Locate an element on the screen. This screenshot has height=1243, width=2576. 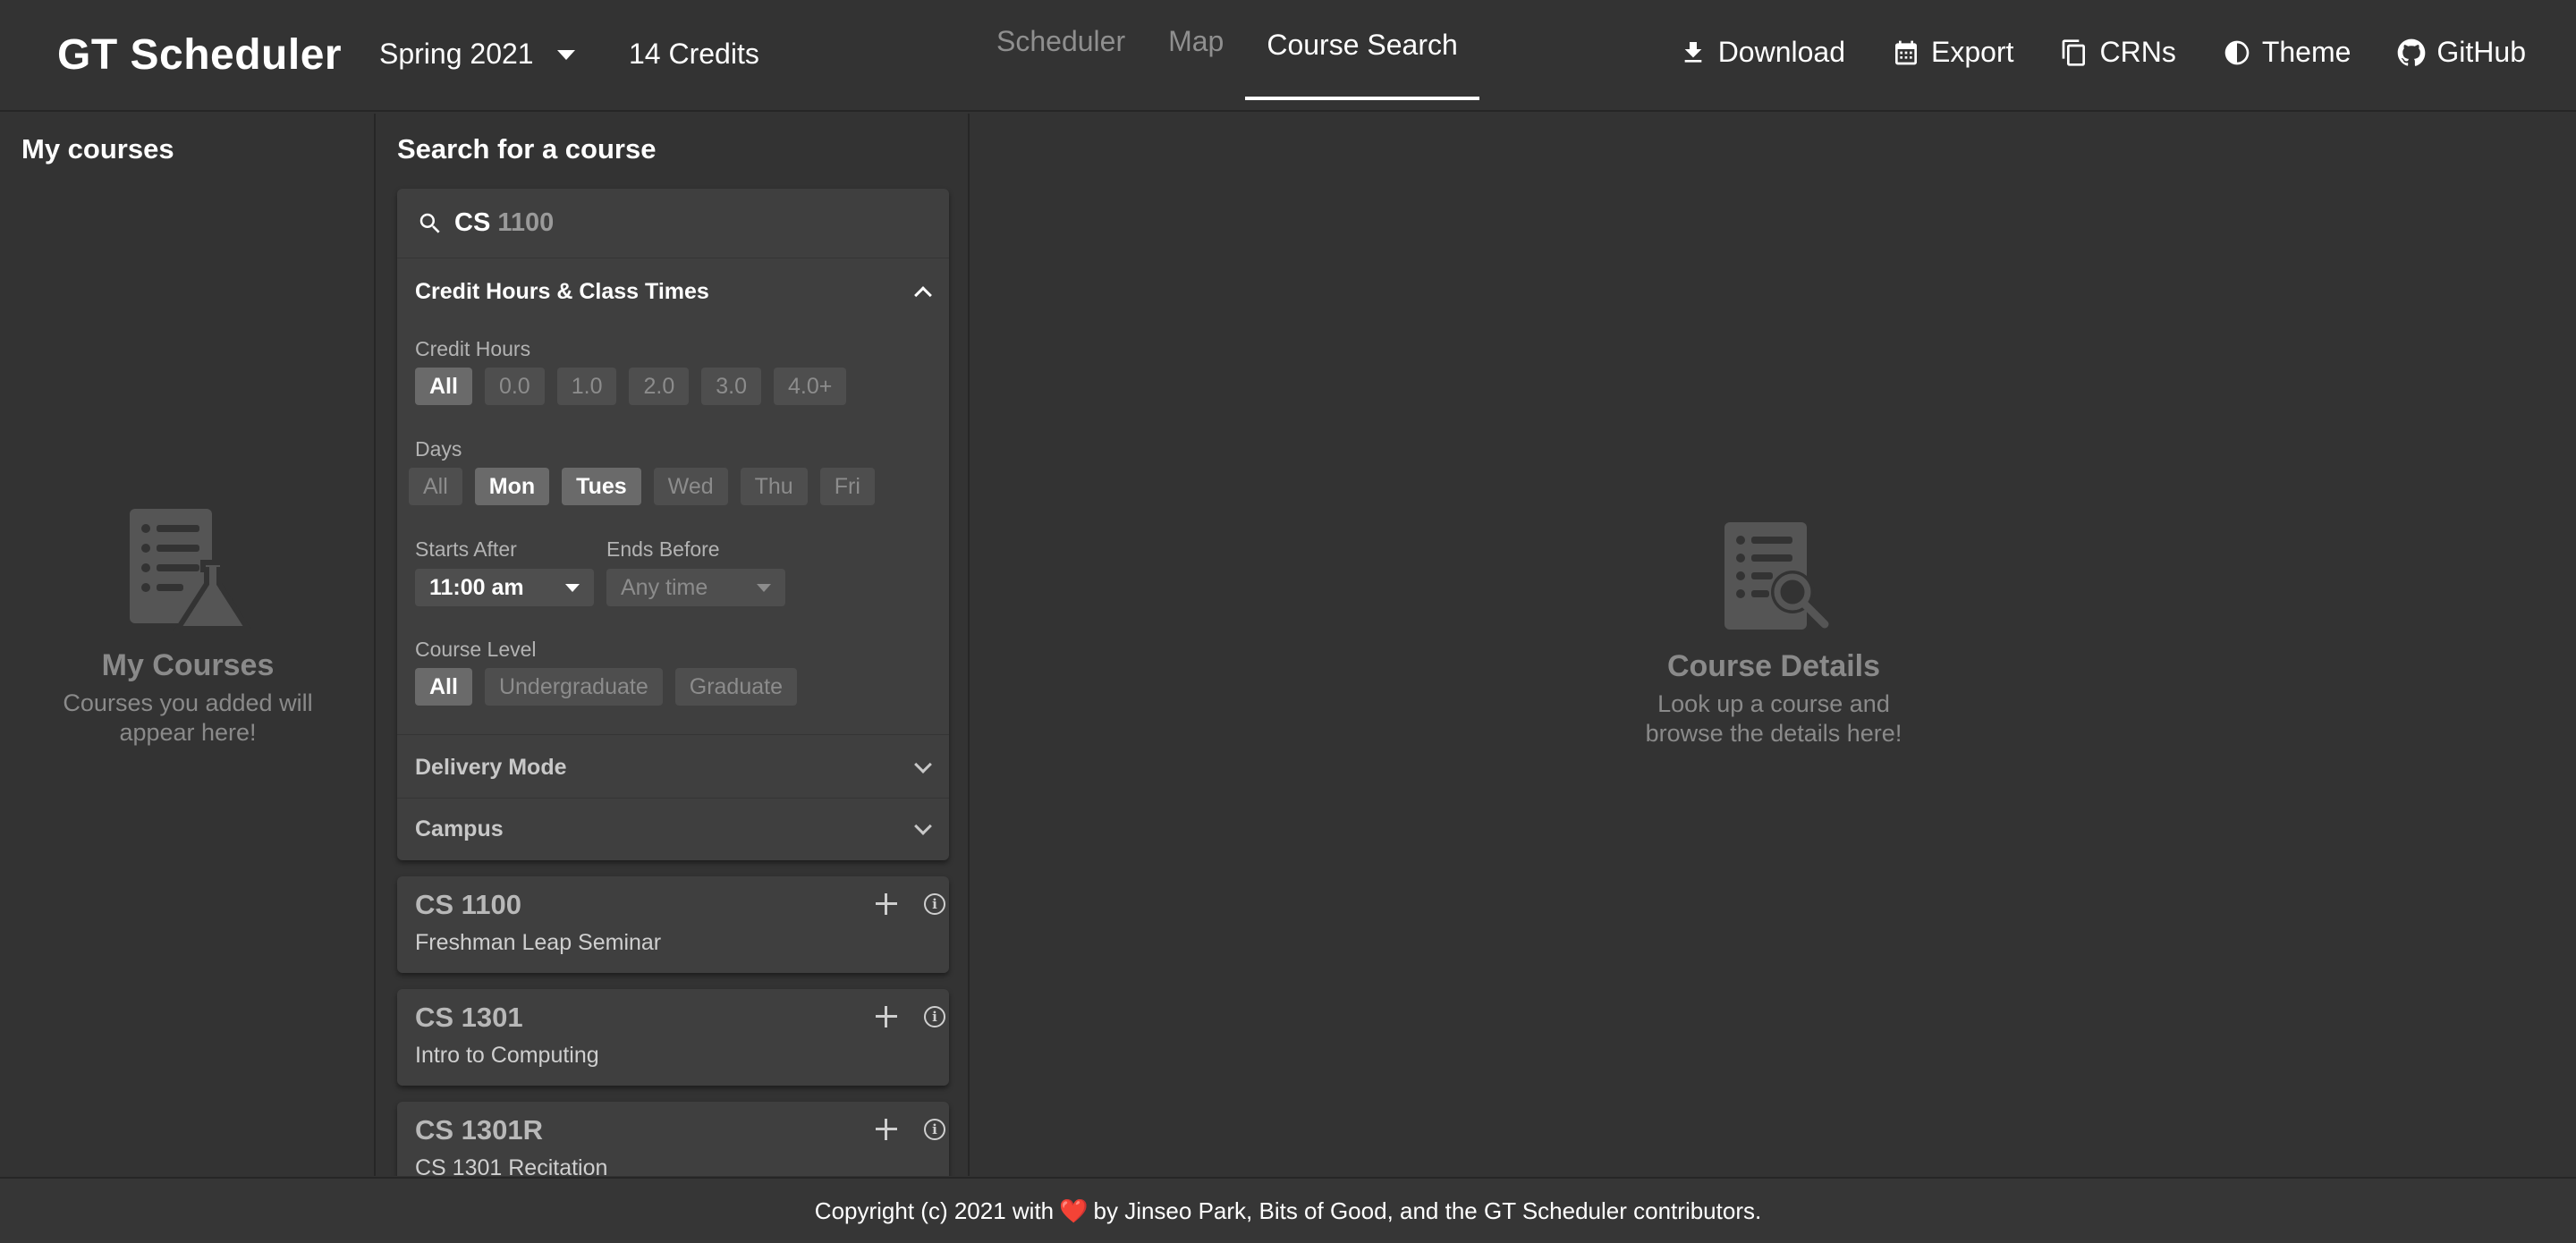
divider is located at coordinates (673, 734).